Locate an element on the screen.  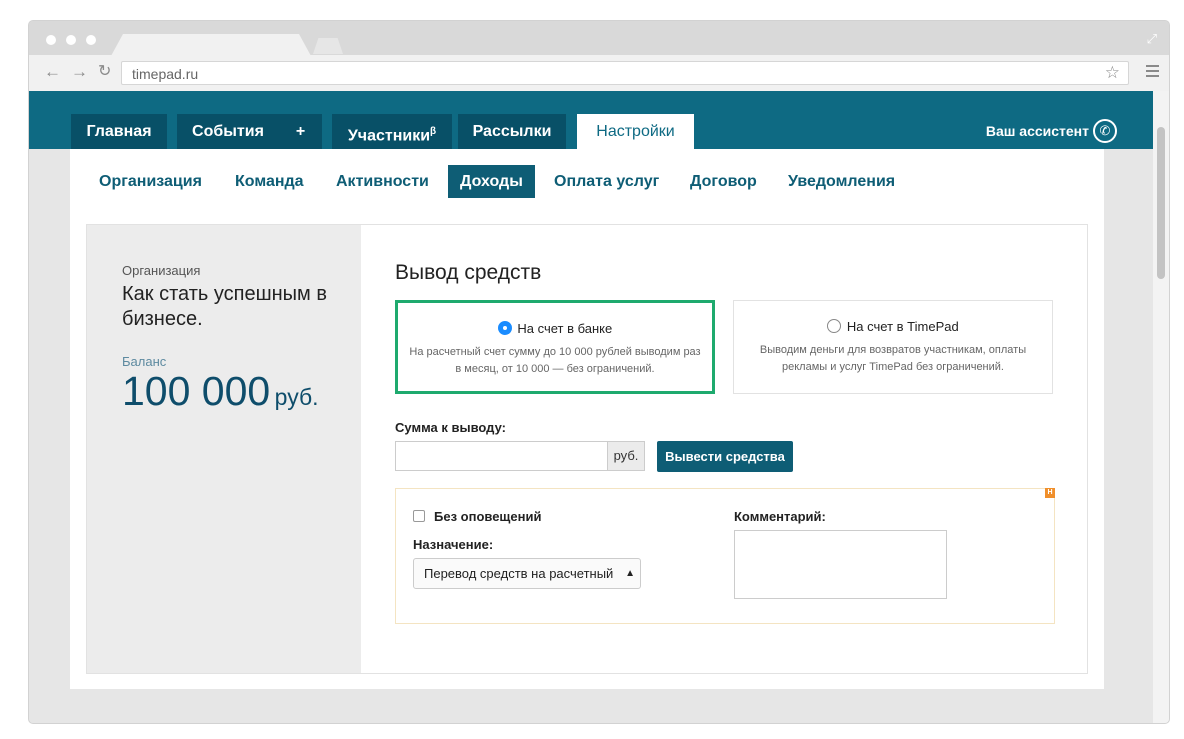
nav-home: Главная is located at coordinates (119, 131).